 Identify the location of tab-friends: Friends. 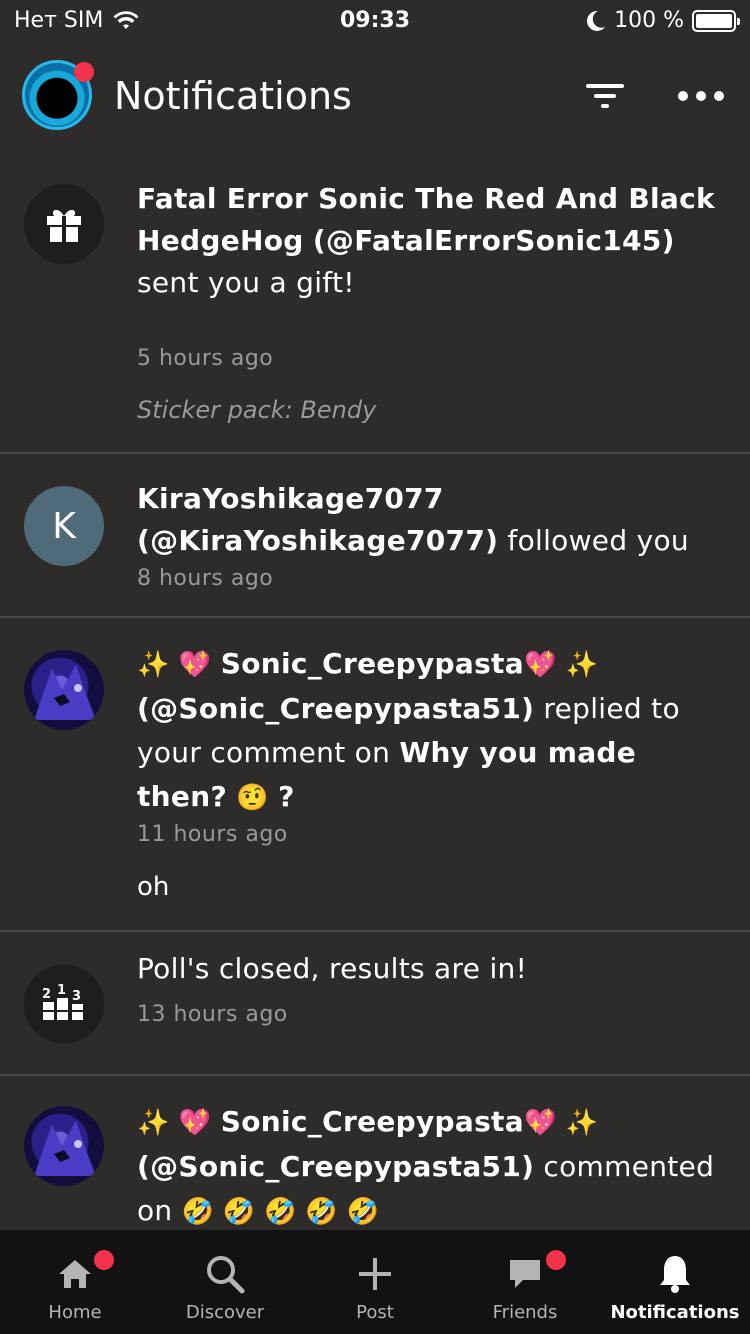
(525, 1282).